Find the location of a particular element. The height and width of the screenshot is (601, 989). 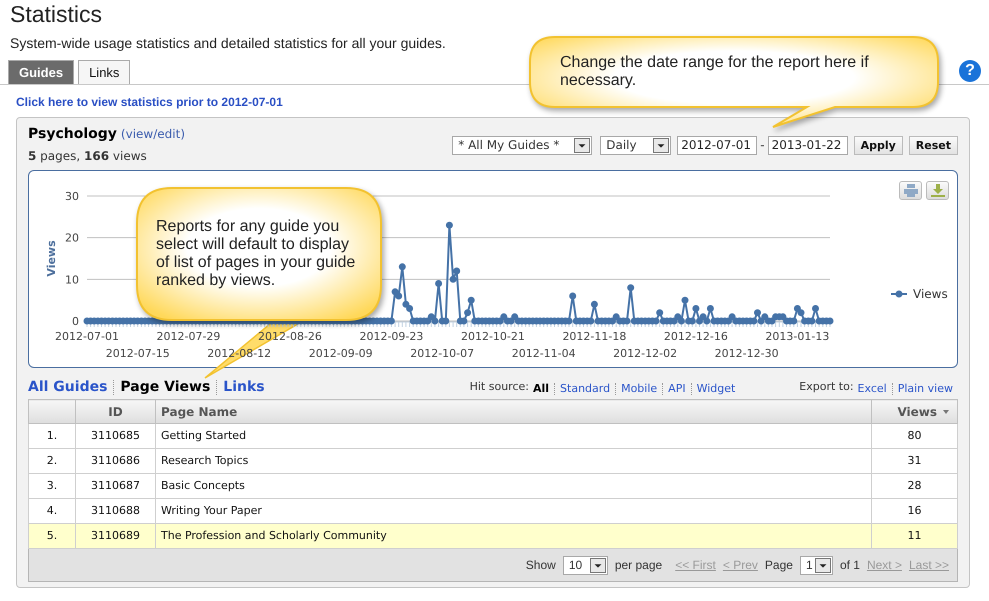

interval-select: Daily is located at coordinates (636, 145).